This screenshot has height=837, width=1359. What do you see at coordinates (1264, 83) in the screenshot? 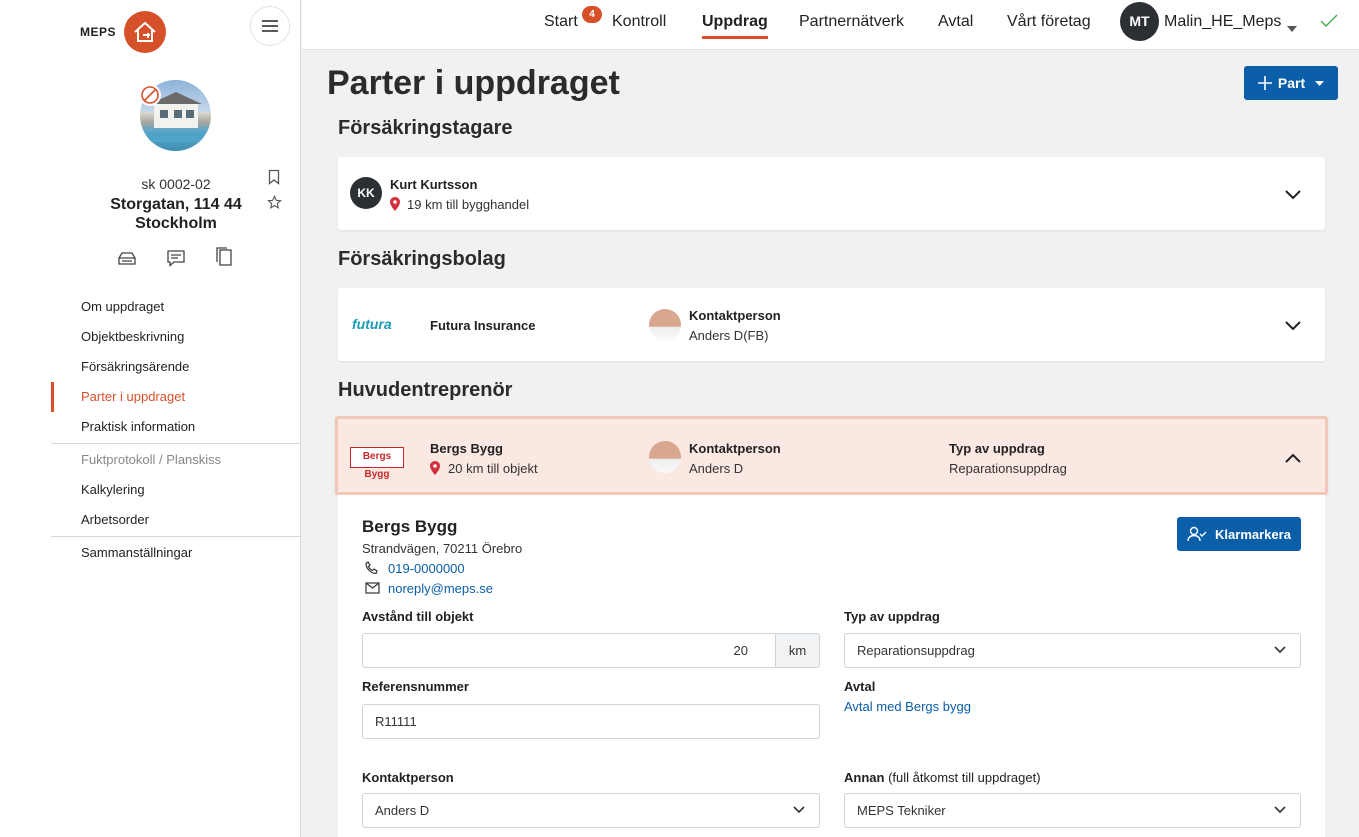
I see `plus-icon` at bounding box center [1264, 83].